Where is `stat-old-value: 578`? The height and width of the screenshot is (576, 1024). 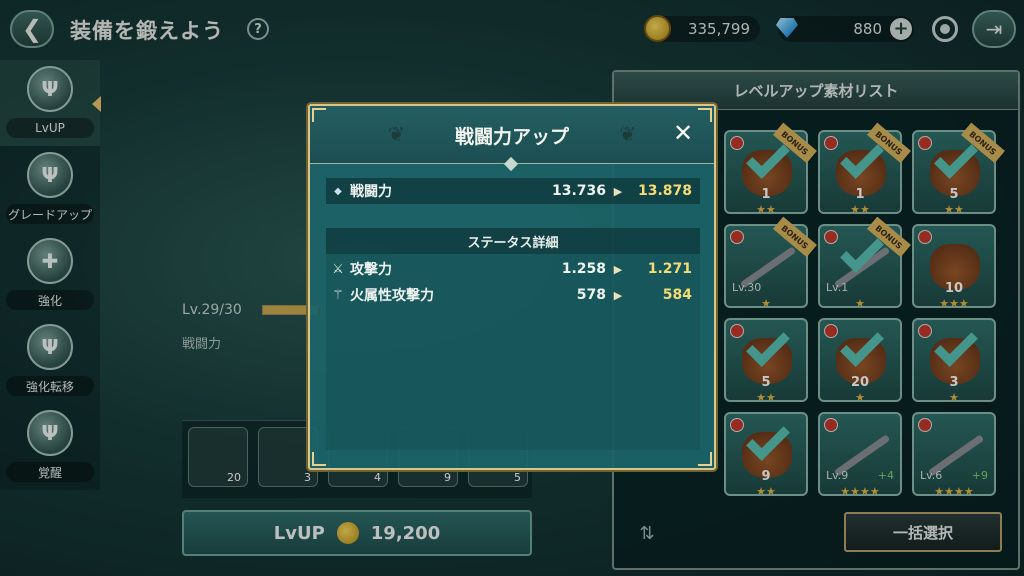 stat-old-value: 578 is located at coordinates (591, 295).